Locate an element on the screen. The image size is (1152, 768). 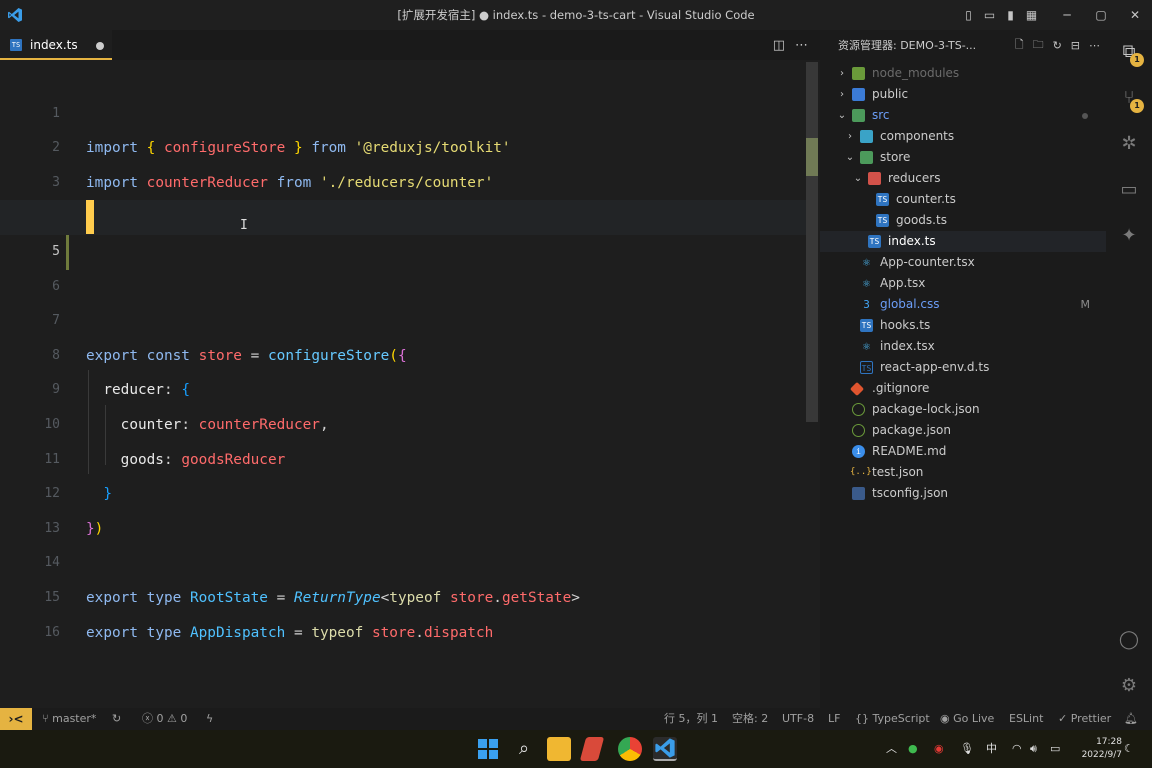
cursor-position: 行 5，列 1 is located at coordinates (691, 719).